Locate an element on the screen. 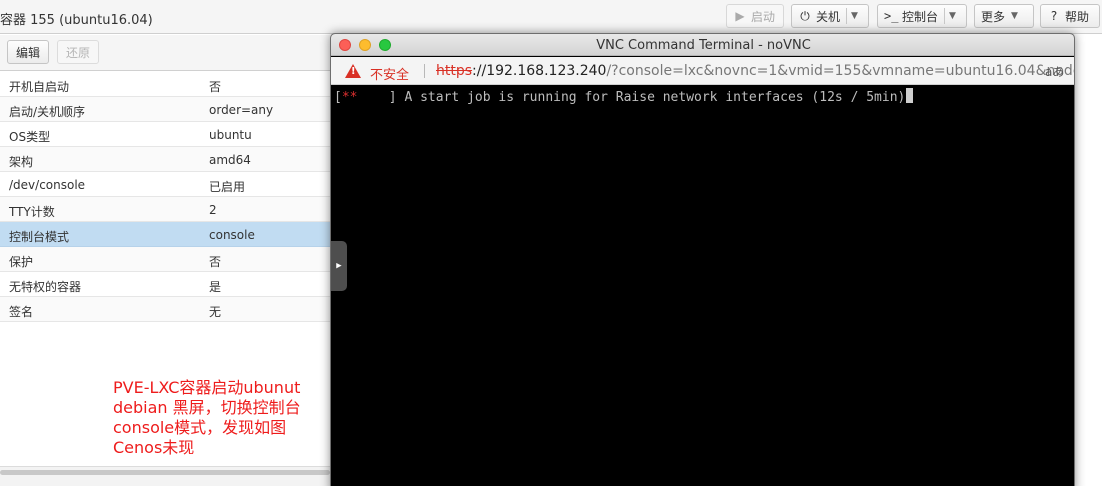 The width and height of the screenshot is (1102, 486). grid-row: 架构 amd64 is located at coordinates (165, 159).